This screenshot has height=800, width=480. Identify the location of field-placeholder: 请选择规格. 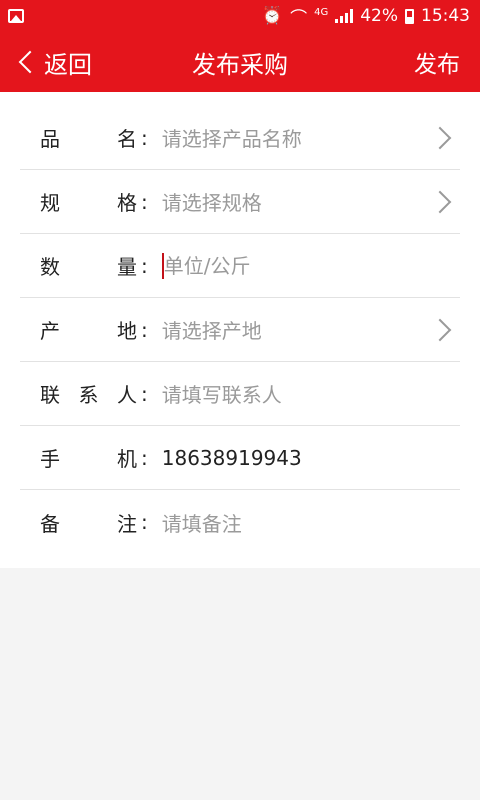
(211, 203).